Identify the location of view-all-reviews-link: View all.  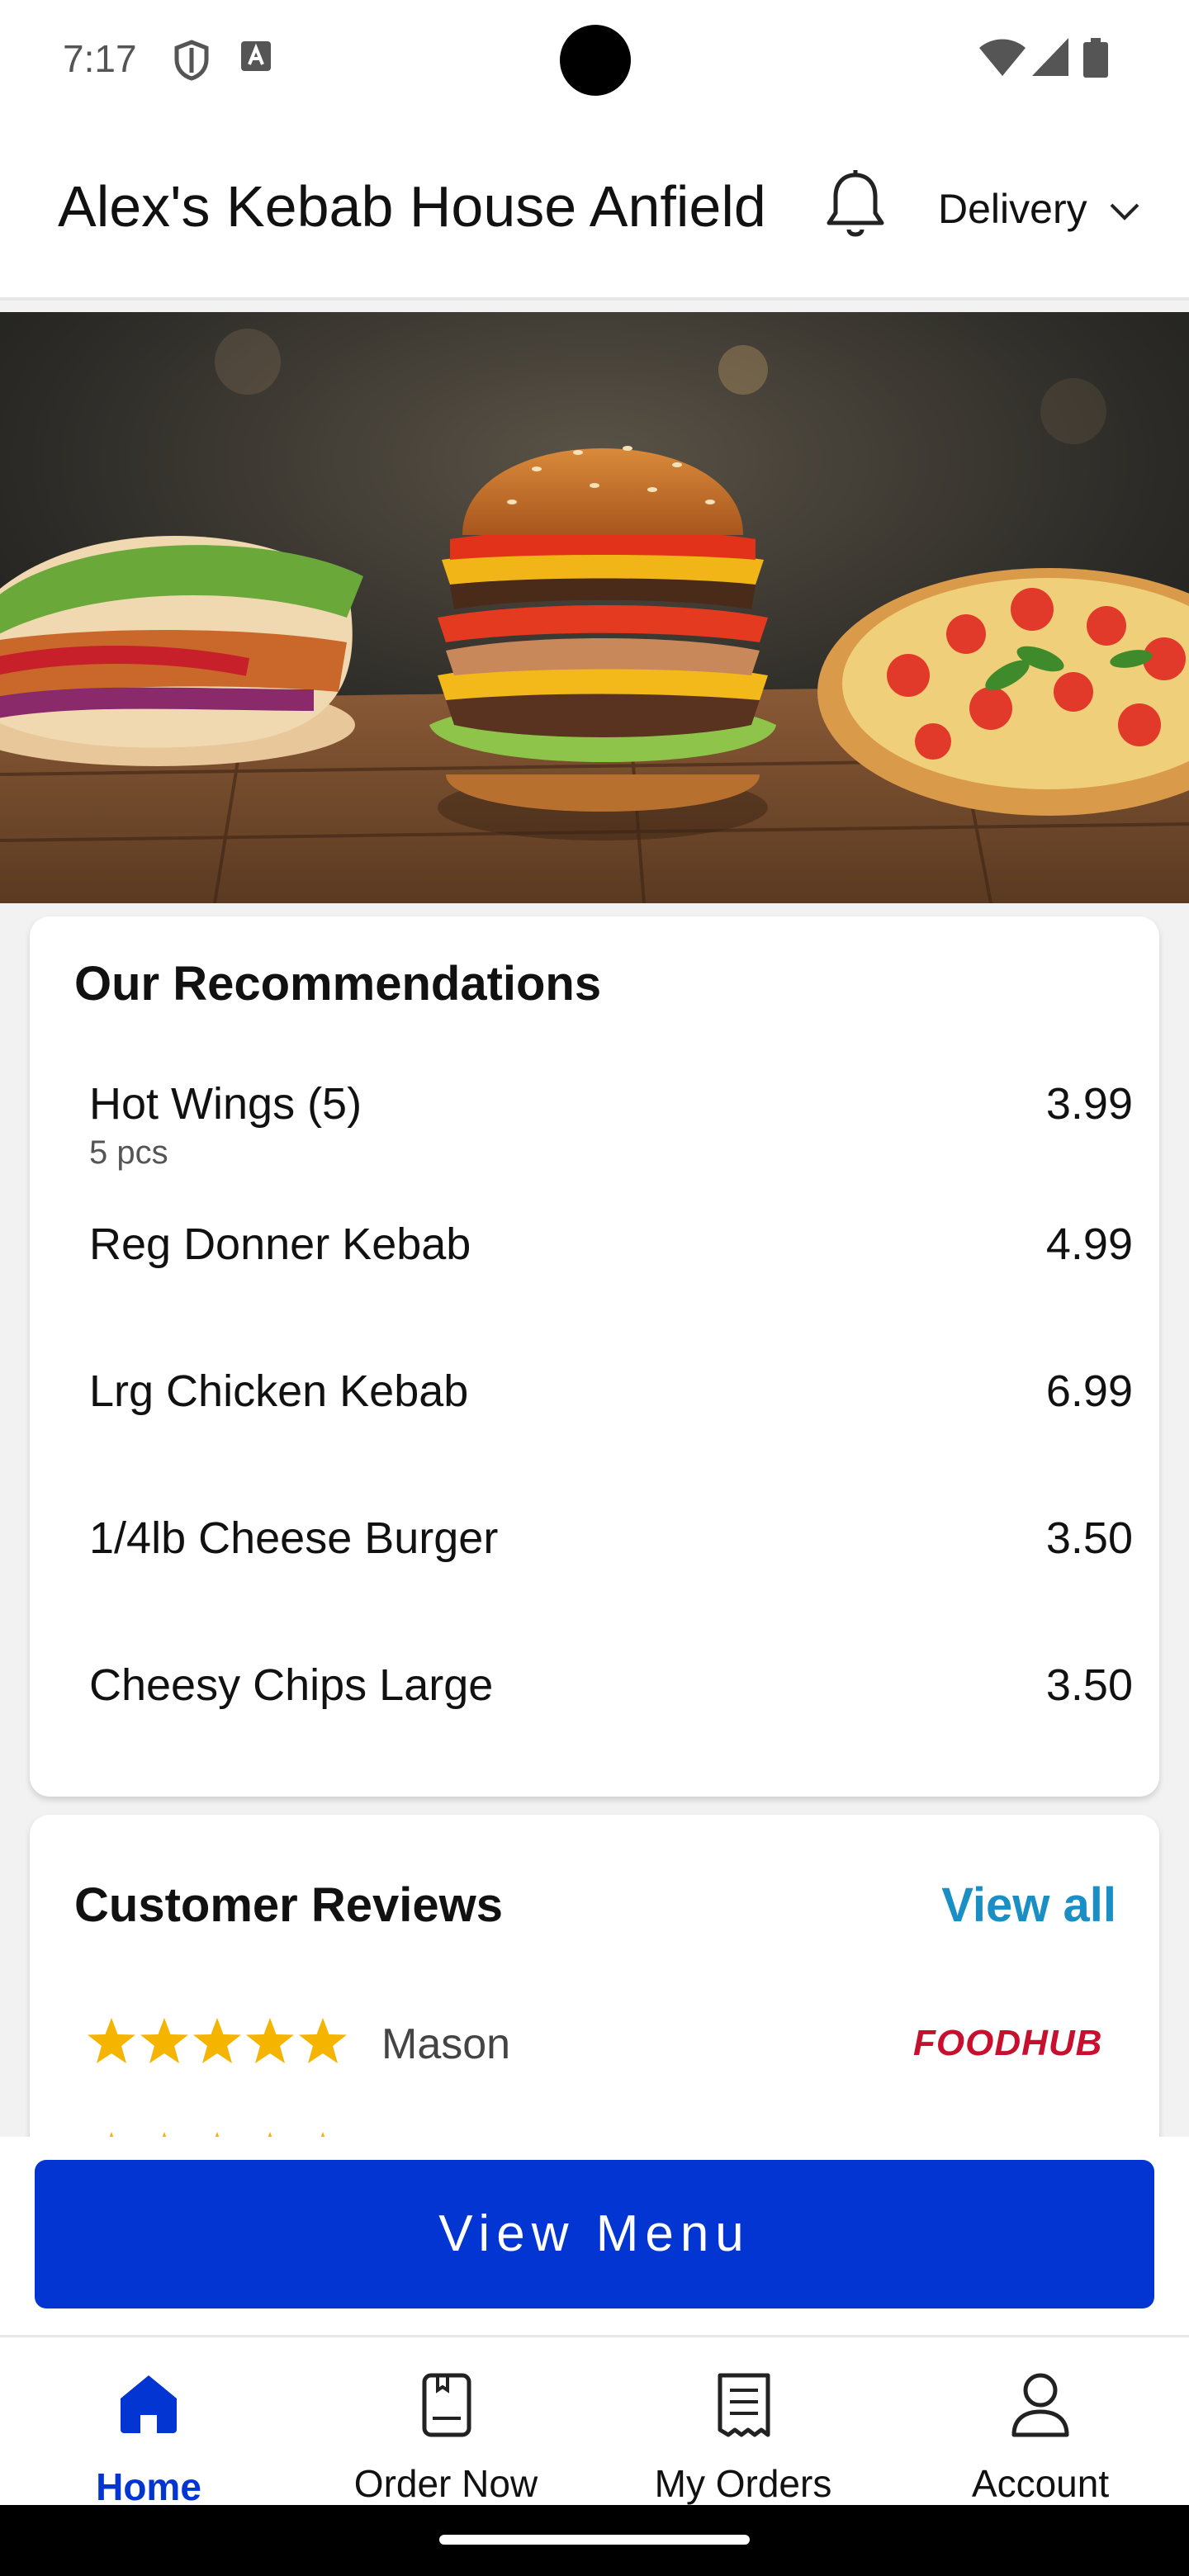
(1028, 1905).